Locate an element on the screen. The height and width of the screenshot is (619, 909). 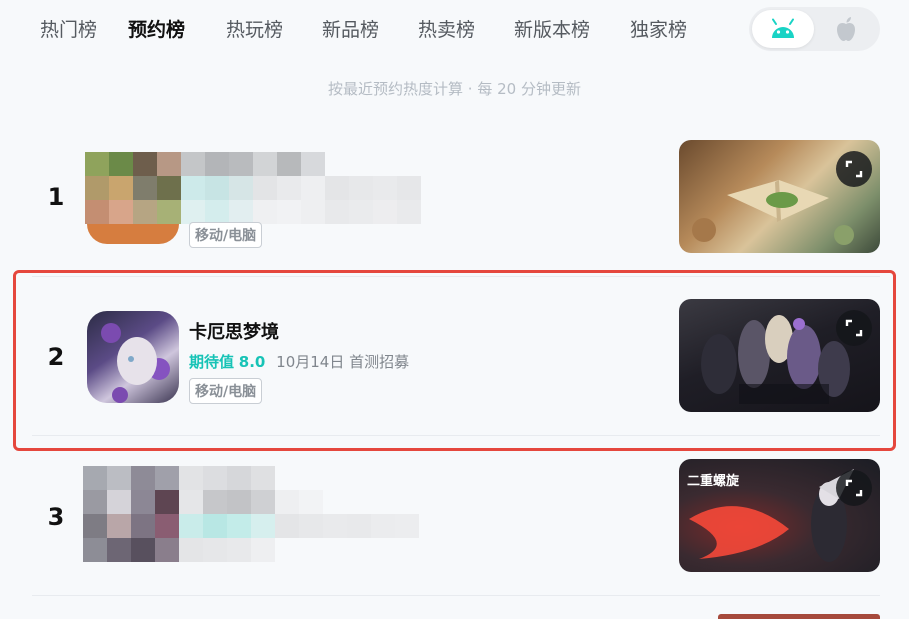
tab-new-version-label: 新版本榜 is located at coordinates (552, 30).